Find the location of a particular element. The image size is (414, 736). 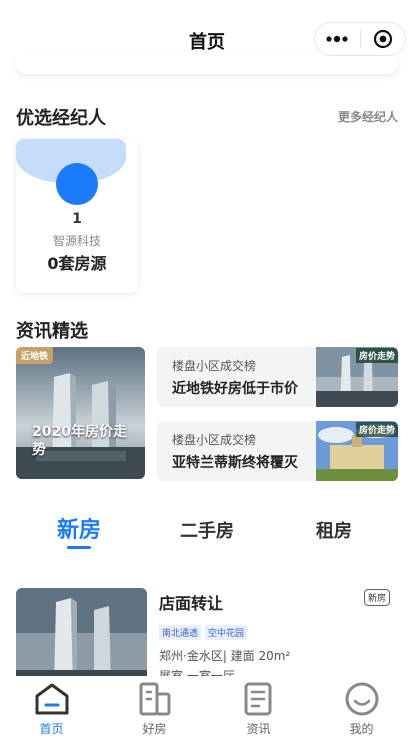

tab-new-home: 新房 is located at coordinates (79, 530).